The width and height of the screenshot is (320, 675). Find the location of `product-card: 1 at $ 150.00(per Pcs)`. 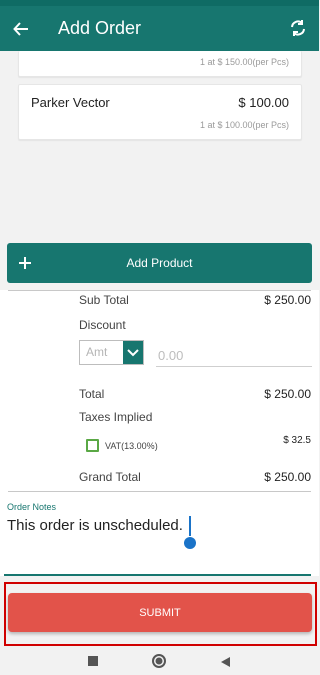

product-card: 1 at $ 150.00(per Pcs) is located at coordinates (160, 64).